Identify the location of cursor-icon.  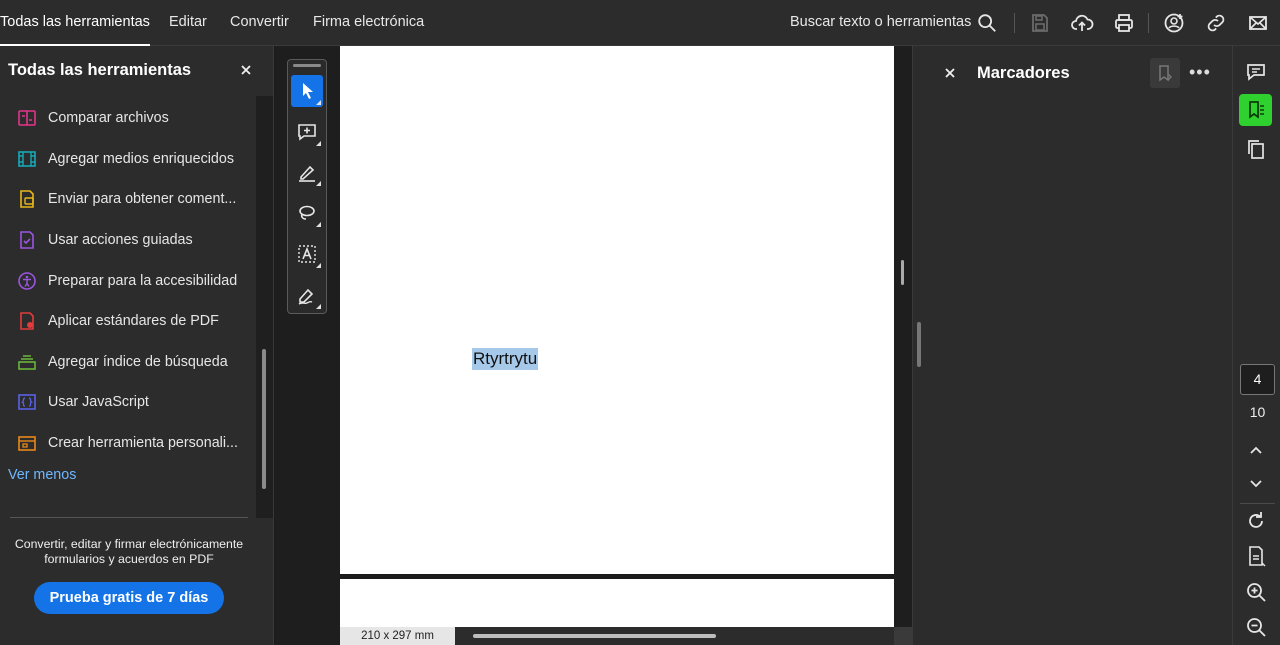
(308, 91).